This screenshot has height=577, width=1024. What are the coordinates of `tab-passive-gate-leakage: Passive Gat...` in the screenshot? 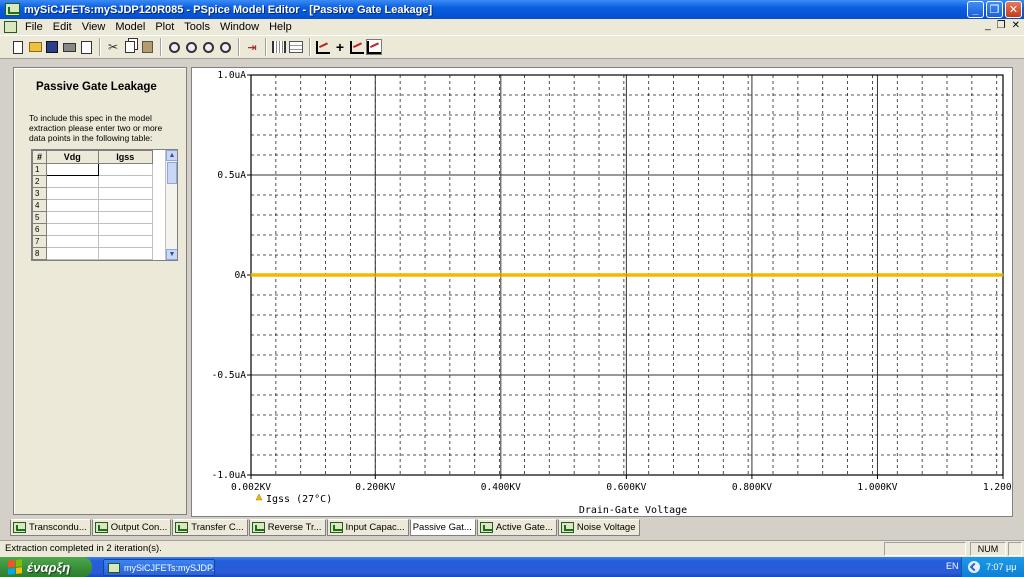 It's located at (442, 527).